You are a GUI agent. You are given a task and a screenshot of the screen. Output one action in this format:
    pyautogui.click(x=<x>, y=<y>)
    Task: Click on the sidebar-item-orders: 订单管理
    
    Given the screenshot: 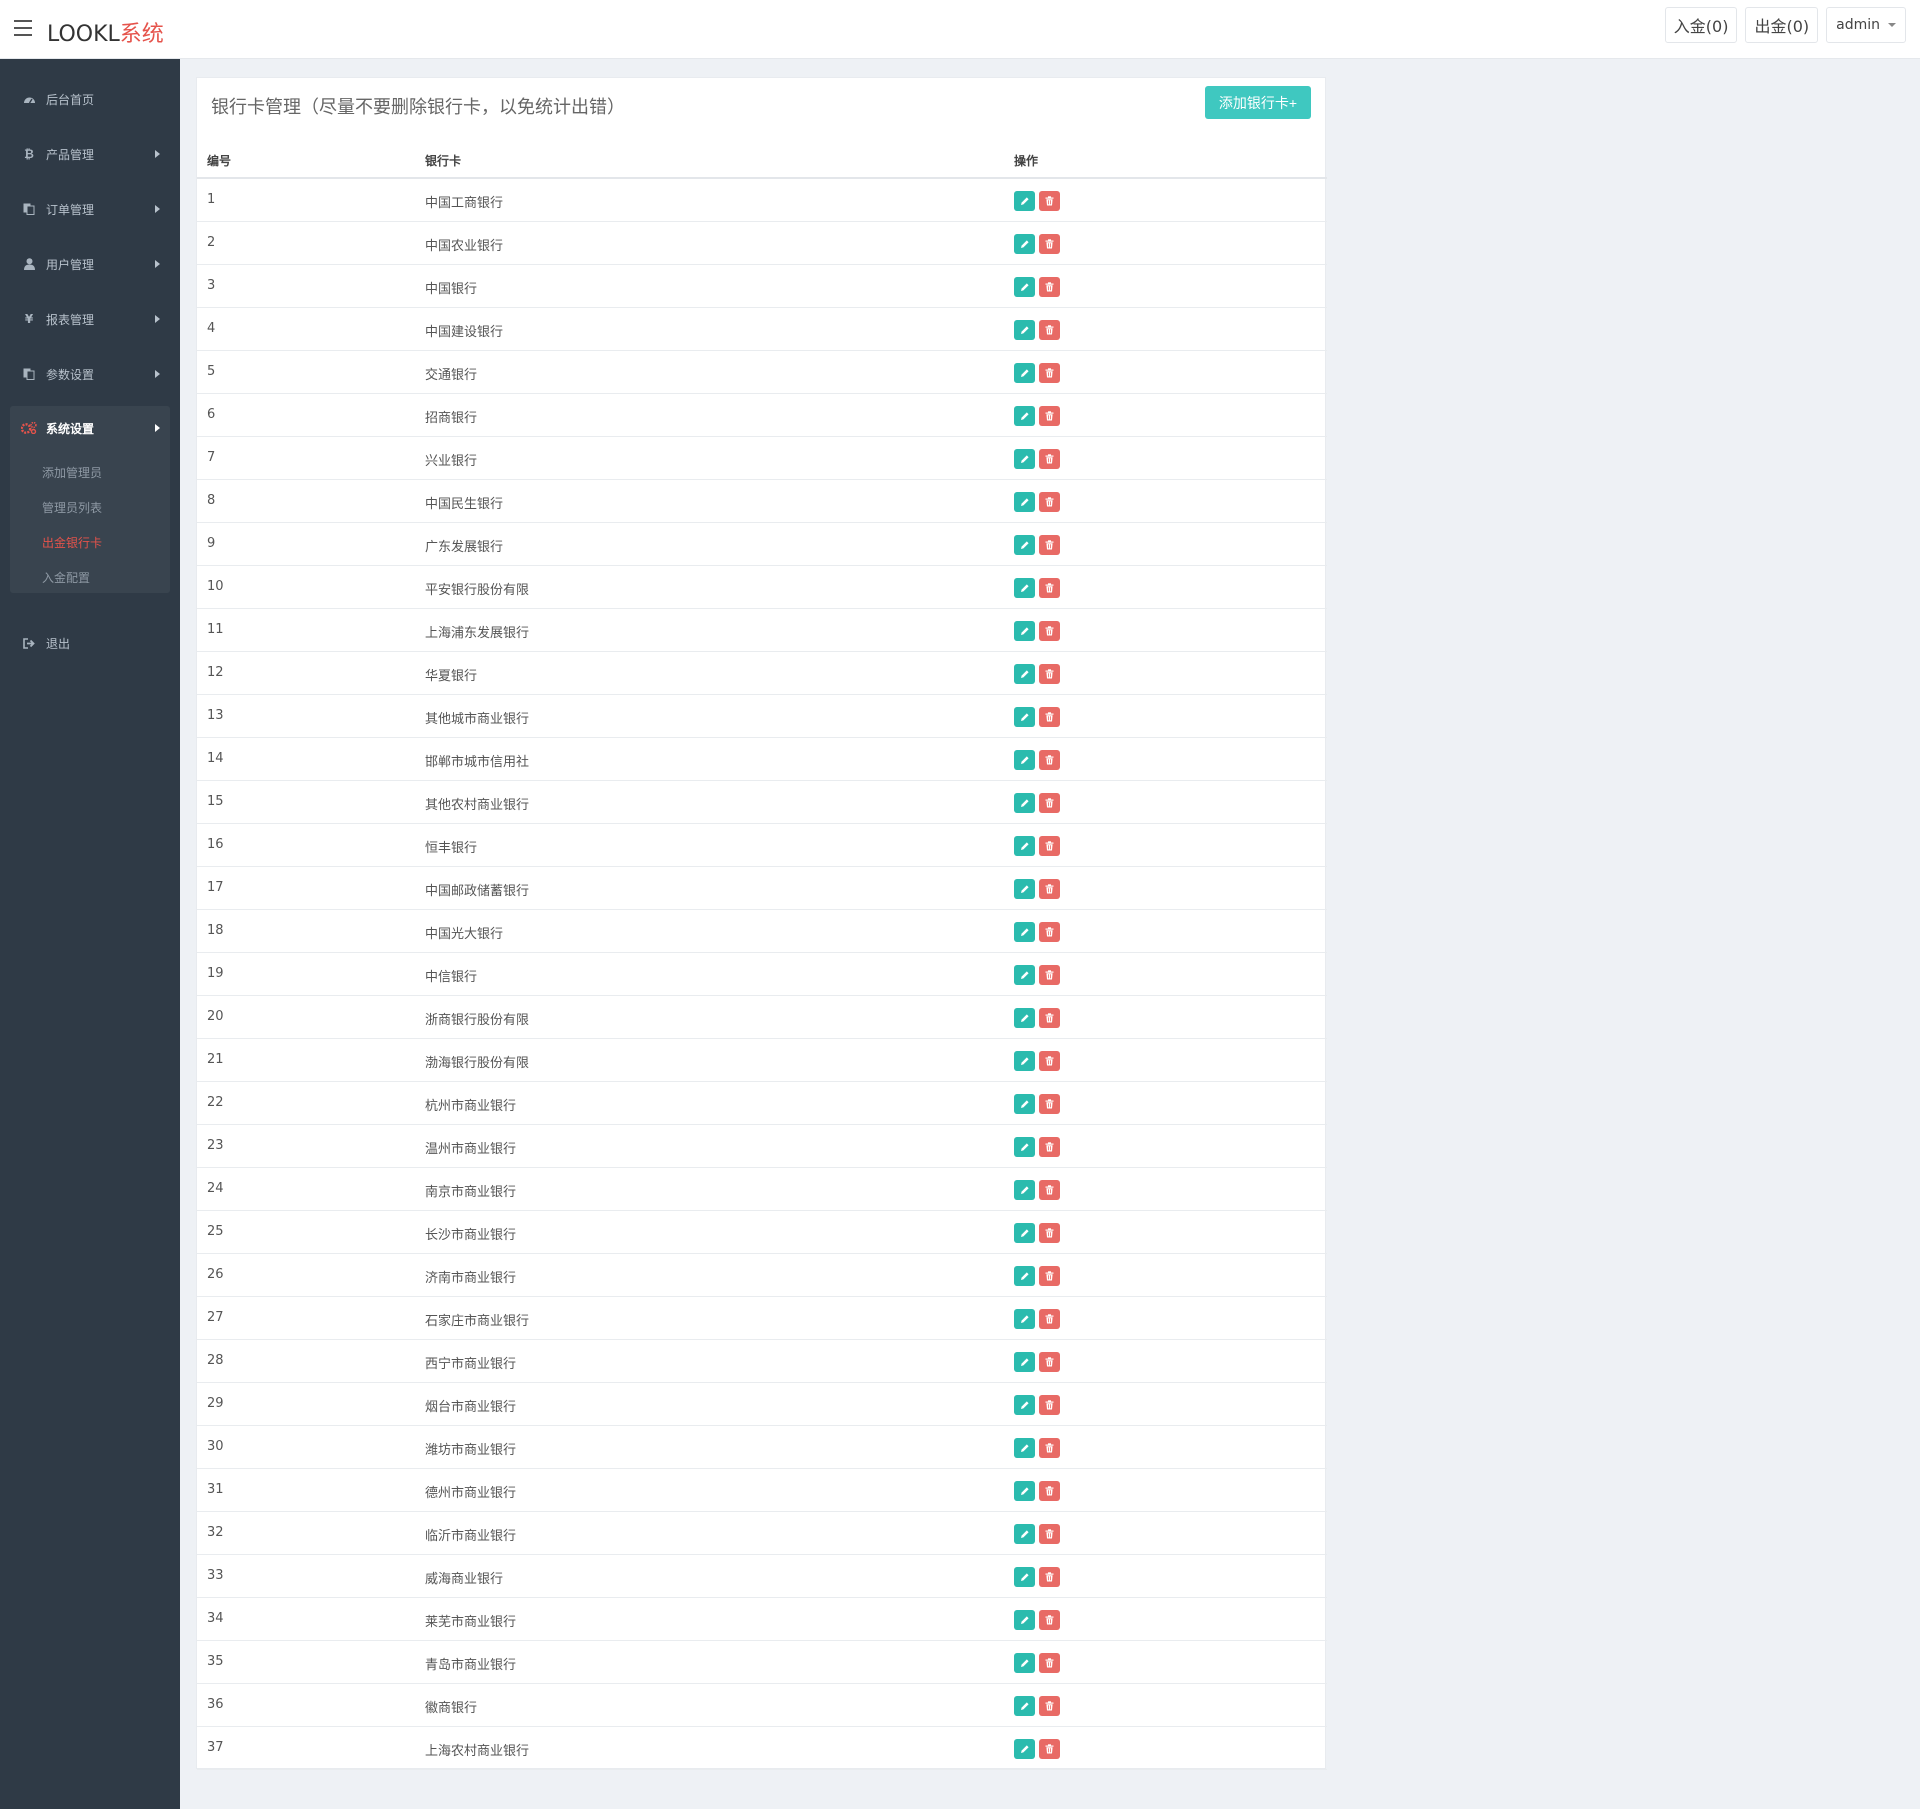 What is the action you would take?
    pyautogui.click(x=90, y=209)
    